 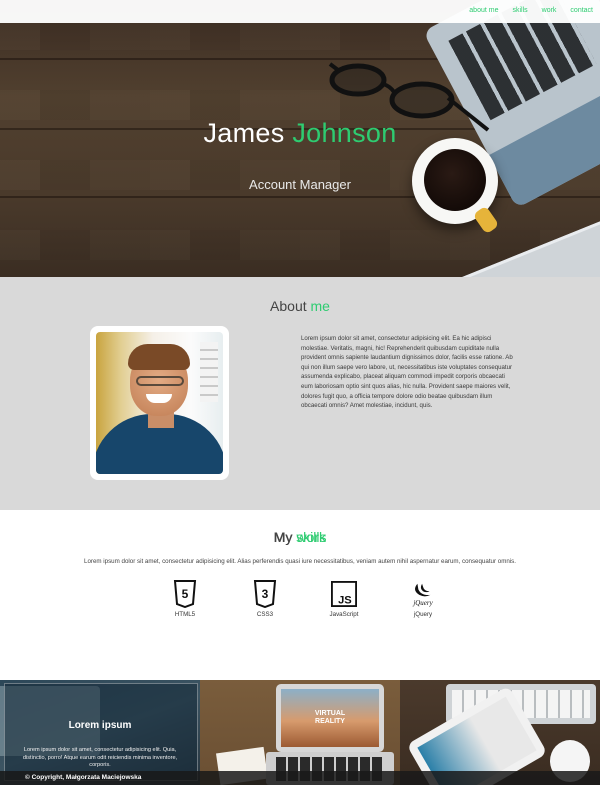 I want to click on screen-text: VIRTUAL REALITY, so click(x=330, y=717).